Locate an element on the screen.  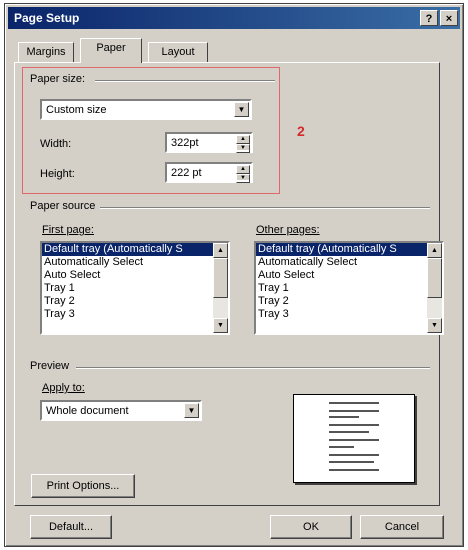
height-label: Height: is located at coordinates (57, 174).